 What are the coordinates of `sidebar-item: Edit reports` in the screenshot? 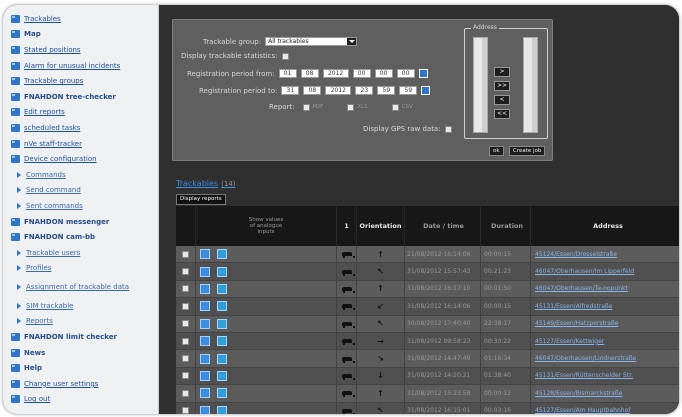 It's located at (80, 113).